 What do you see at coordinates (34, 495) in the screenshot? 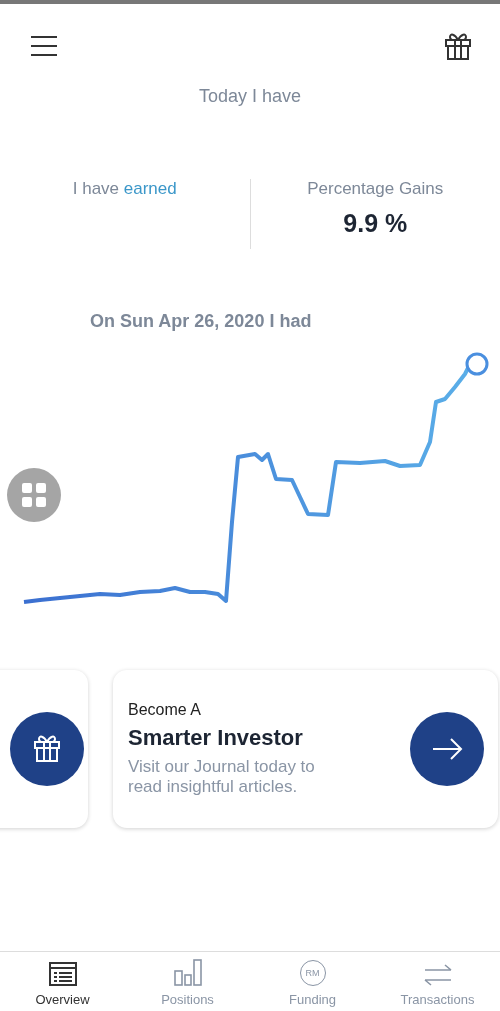
I see `grid-icon` at bounding box center [34, 495].